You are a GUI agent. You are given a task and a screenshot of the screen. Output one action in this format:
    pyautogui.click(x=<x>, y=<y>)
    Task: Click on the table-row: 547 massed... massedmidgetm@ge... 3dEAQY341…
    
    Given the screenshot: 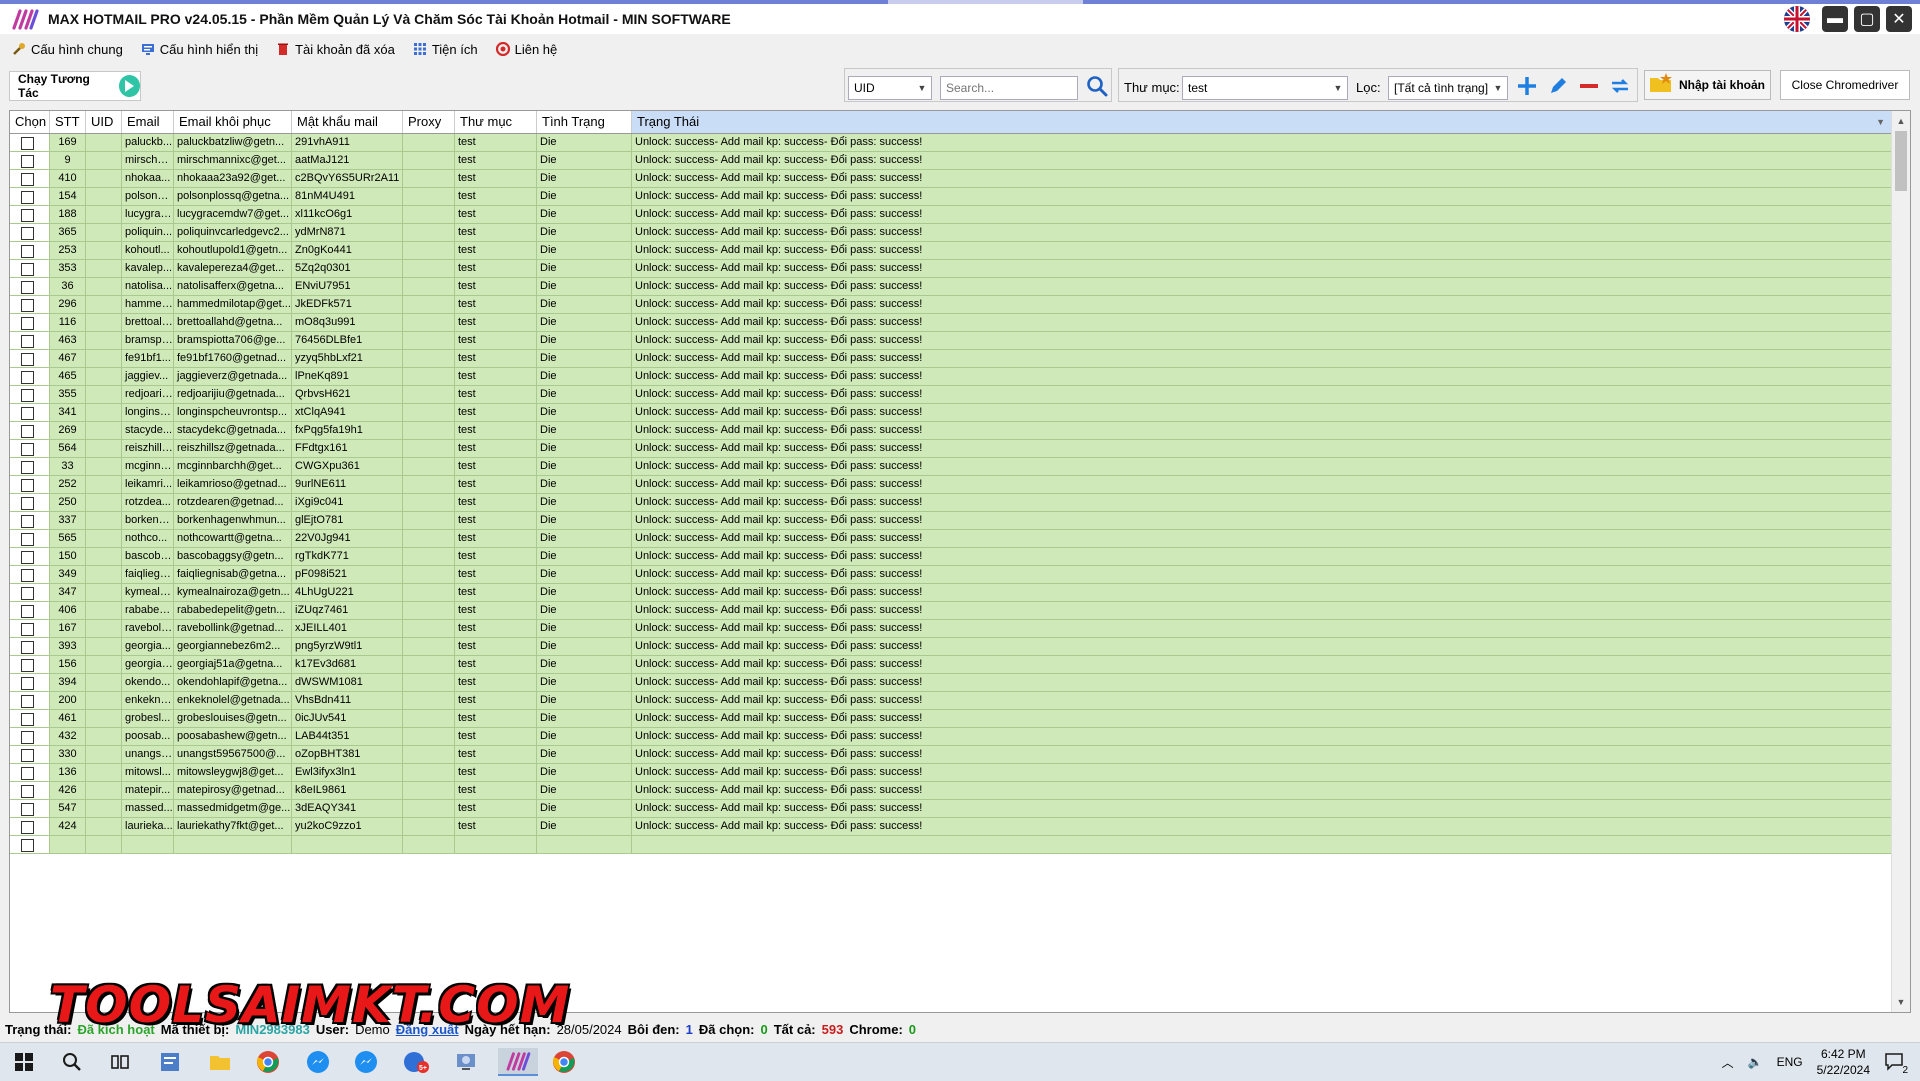 What is the action you would take?
    pyautogui.click(x=951, y=809)
    